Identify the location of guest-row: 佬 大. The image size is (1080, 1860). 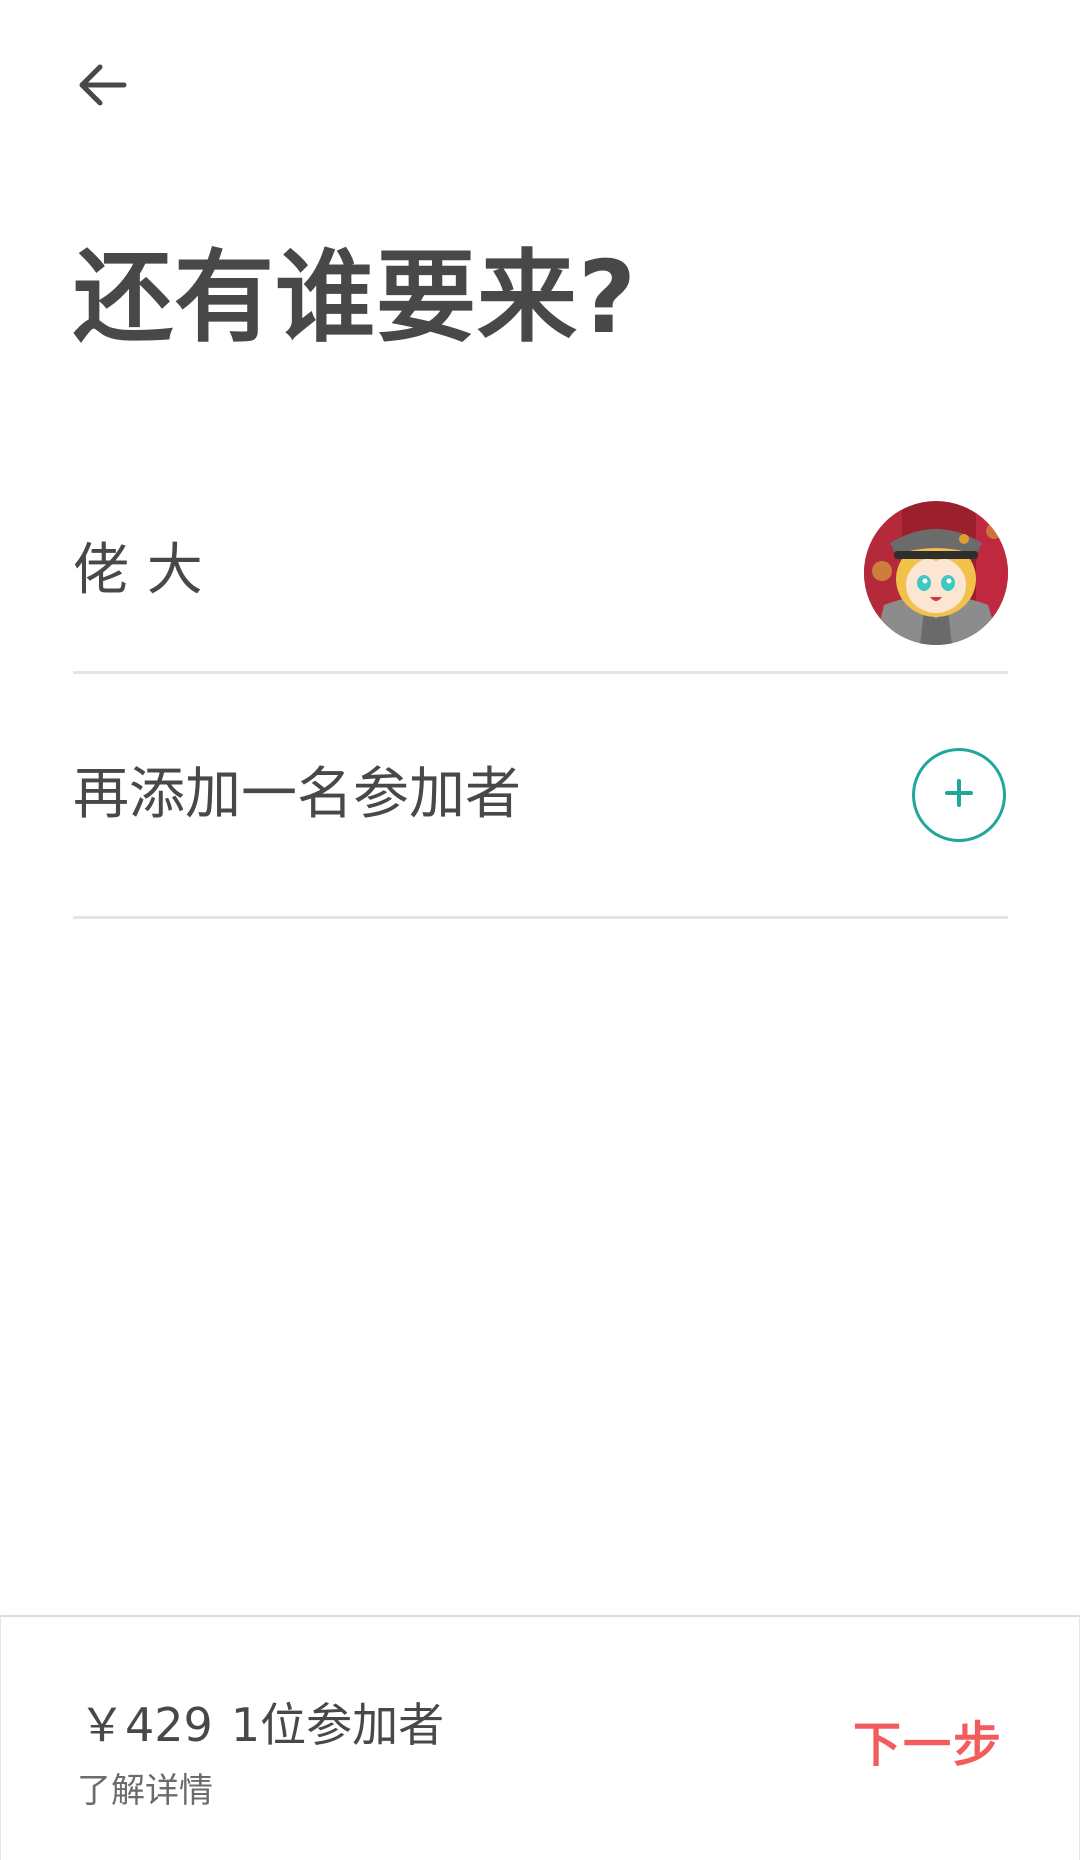
(540, 572).